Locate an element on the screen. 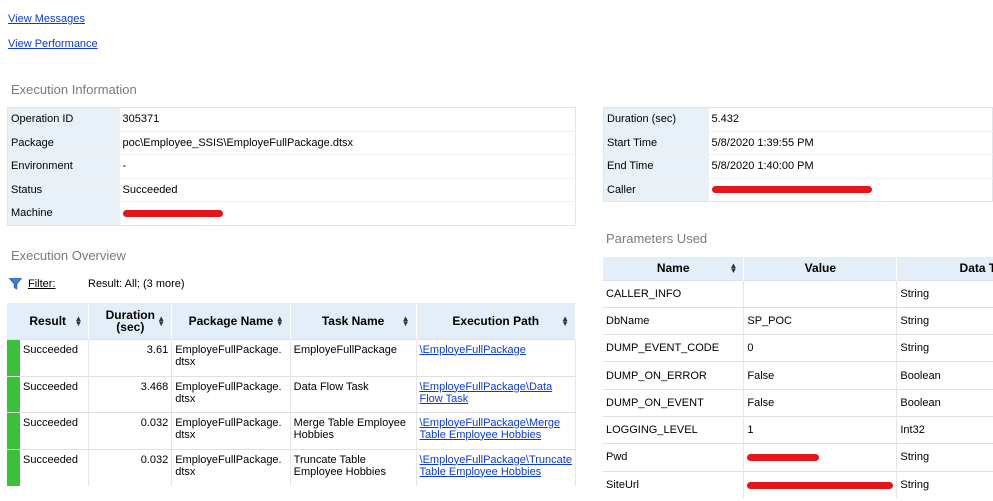  column-header-label: Data Ty is located at coordinates (976, 268).